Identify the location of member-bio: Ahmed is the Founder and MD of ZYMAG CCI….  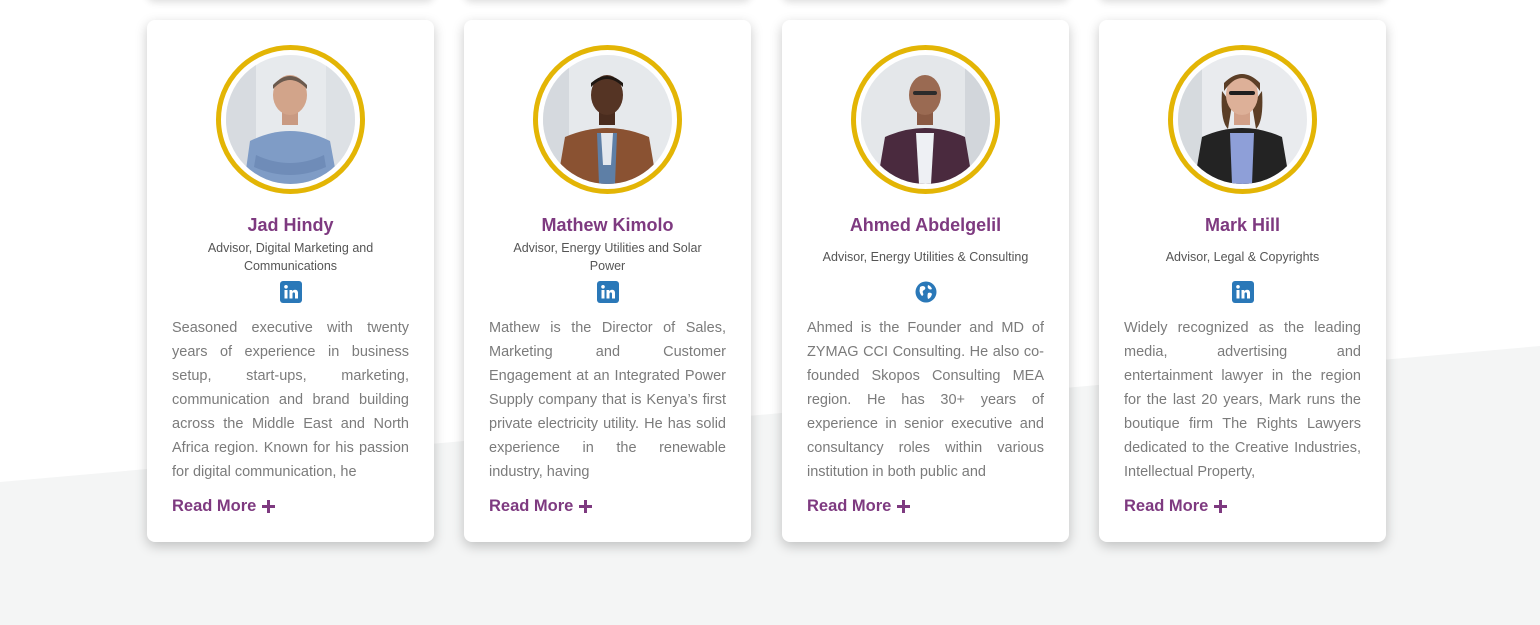
(925, 400).